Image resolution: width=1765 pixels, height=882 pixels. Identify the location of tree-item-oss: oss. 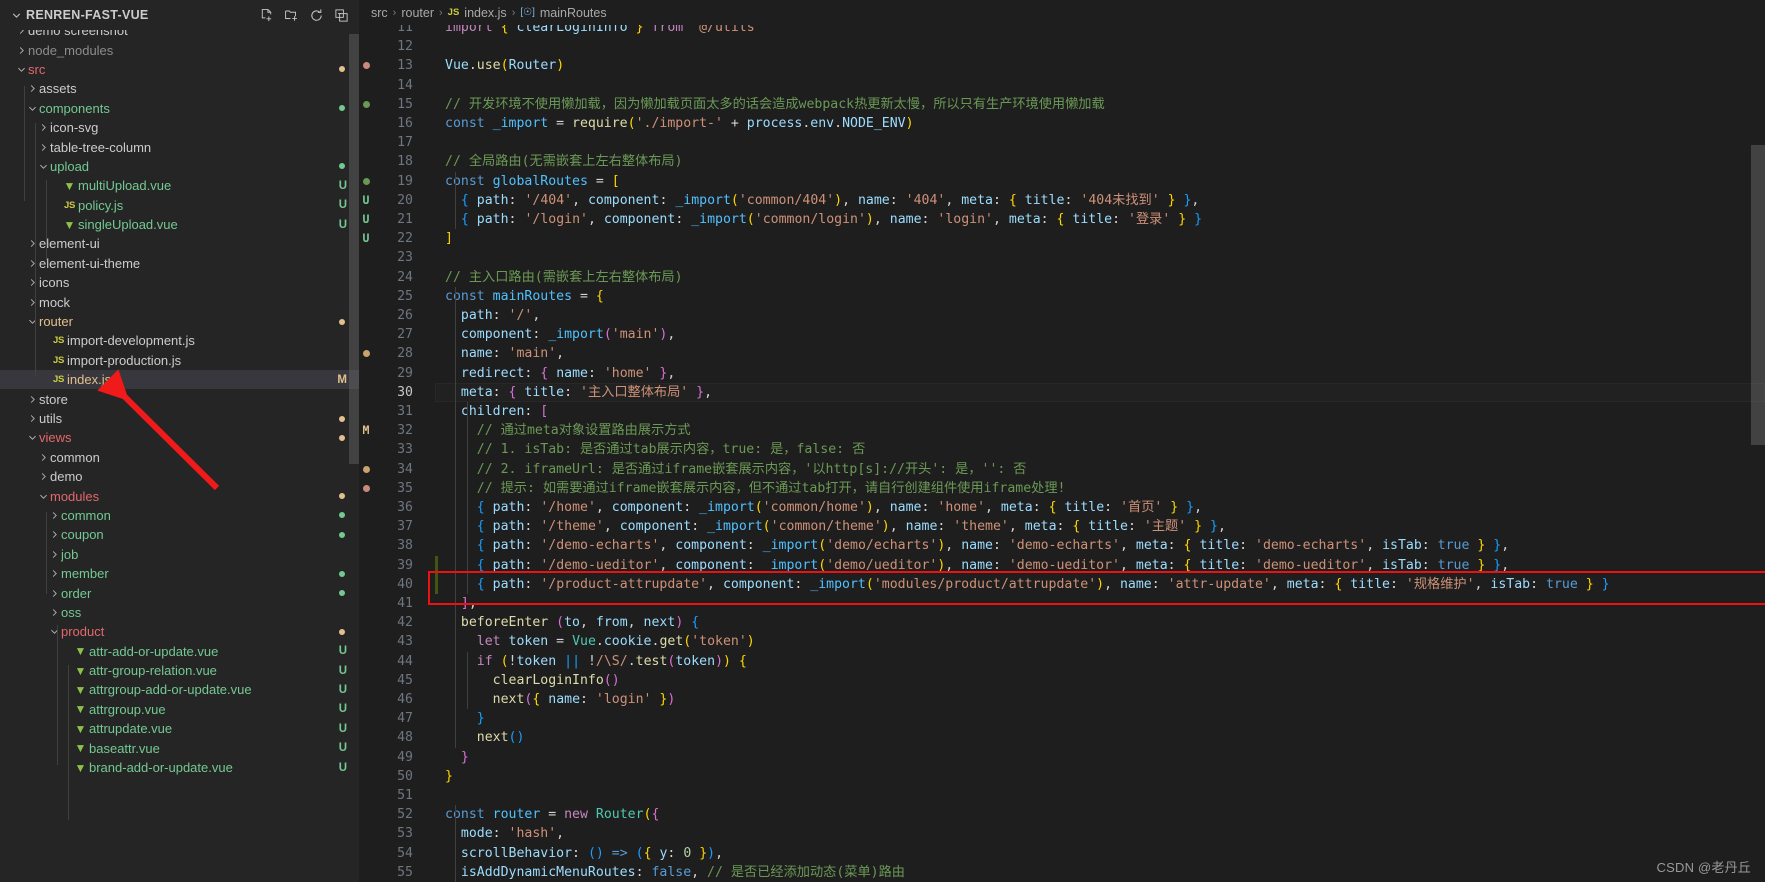
(179, 612).